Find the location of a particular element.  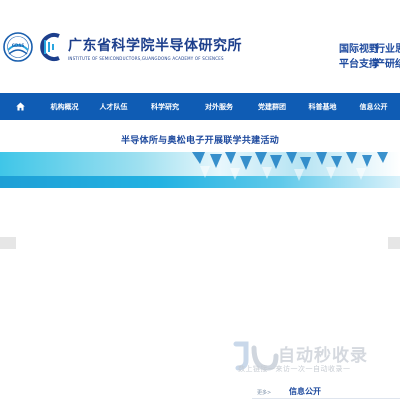

nav-item-about: 机构概况 is located at coordinates (64, 106).